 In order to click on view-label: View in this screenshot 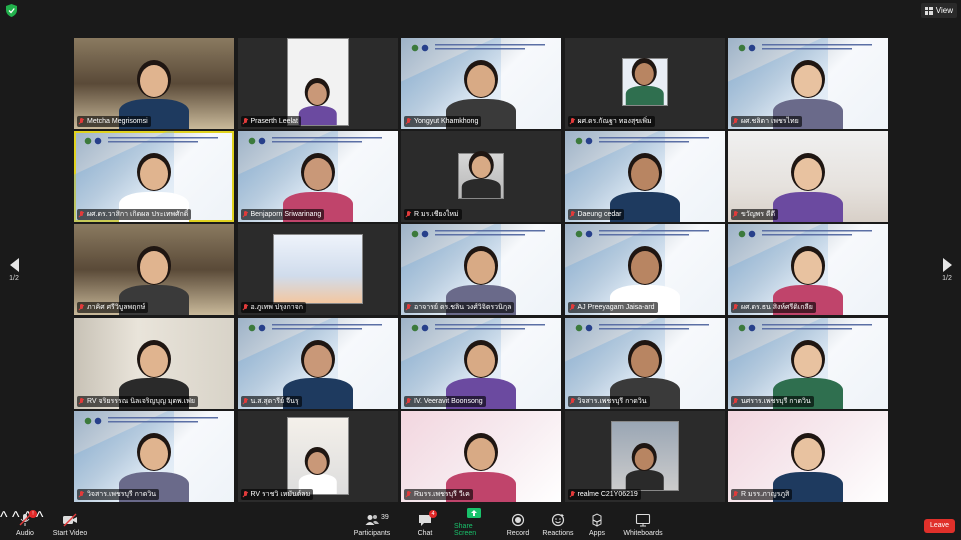, I will do `click(944, 10)`.